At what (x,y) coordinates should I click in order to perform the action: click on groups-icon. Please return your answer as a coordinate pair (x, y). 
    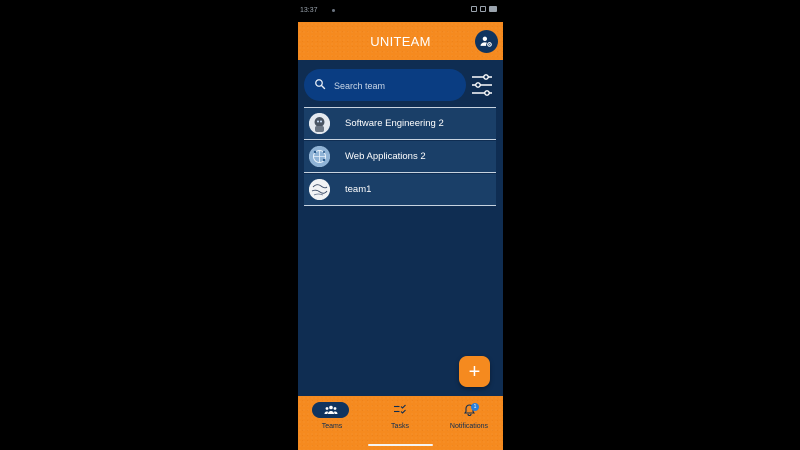
    Looking at the image, I should click on (330, 409).